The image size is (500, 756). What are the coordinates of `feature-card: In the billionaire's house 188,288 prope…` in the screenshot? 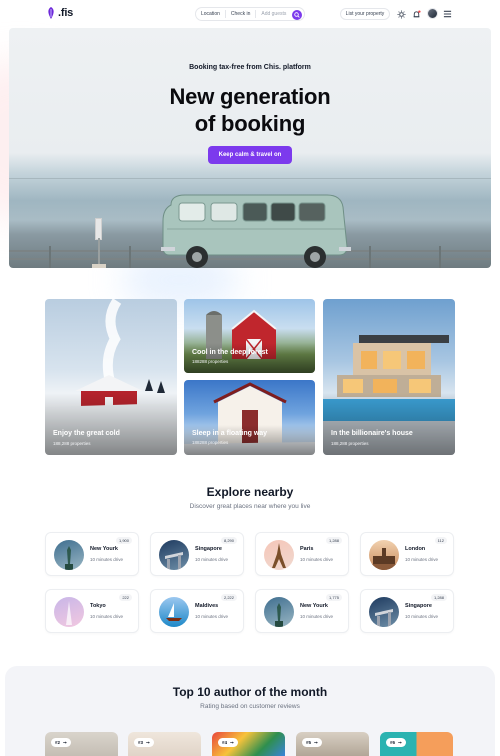 It's located at (389, 377).